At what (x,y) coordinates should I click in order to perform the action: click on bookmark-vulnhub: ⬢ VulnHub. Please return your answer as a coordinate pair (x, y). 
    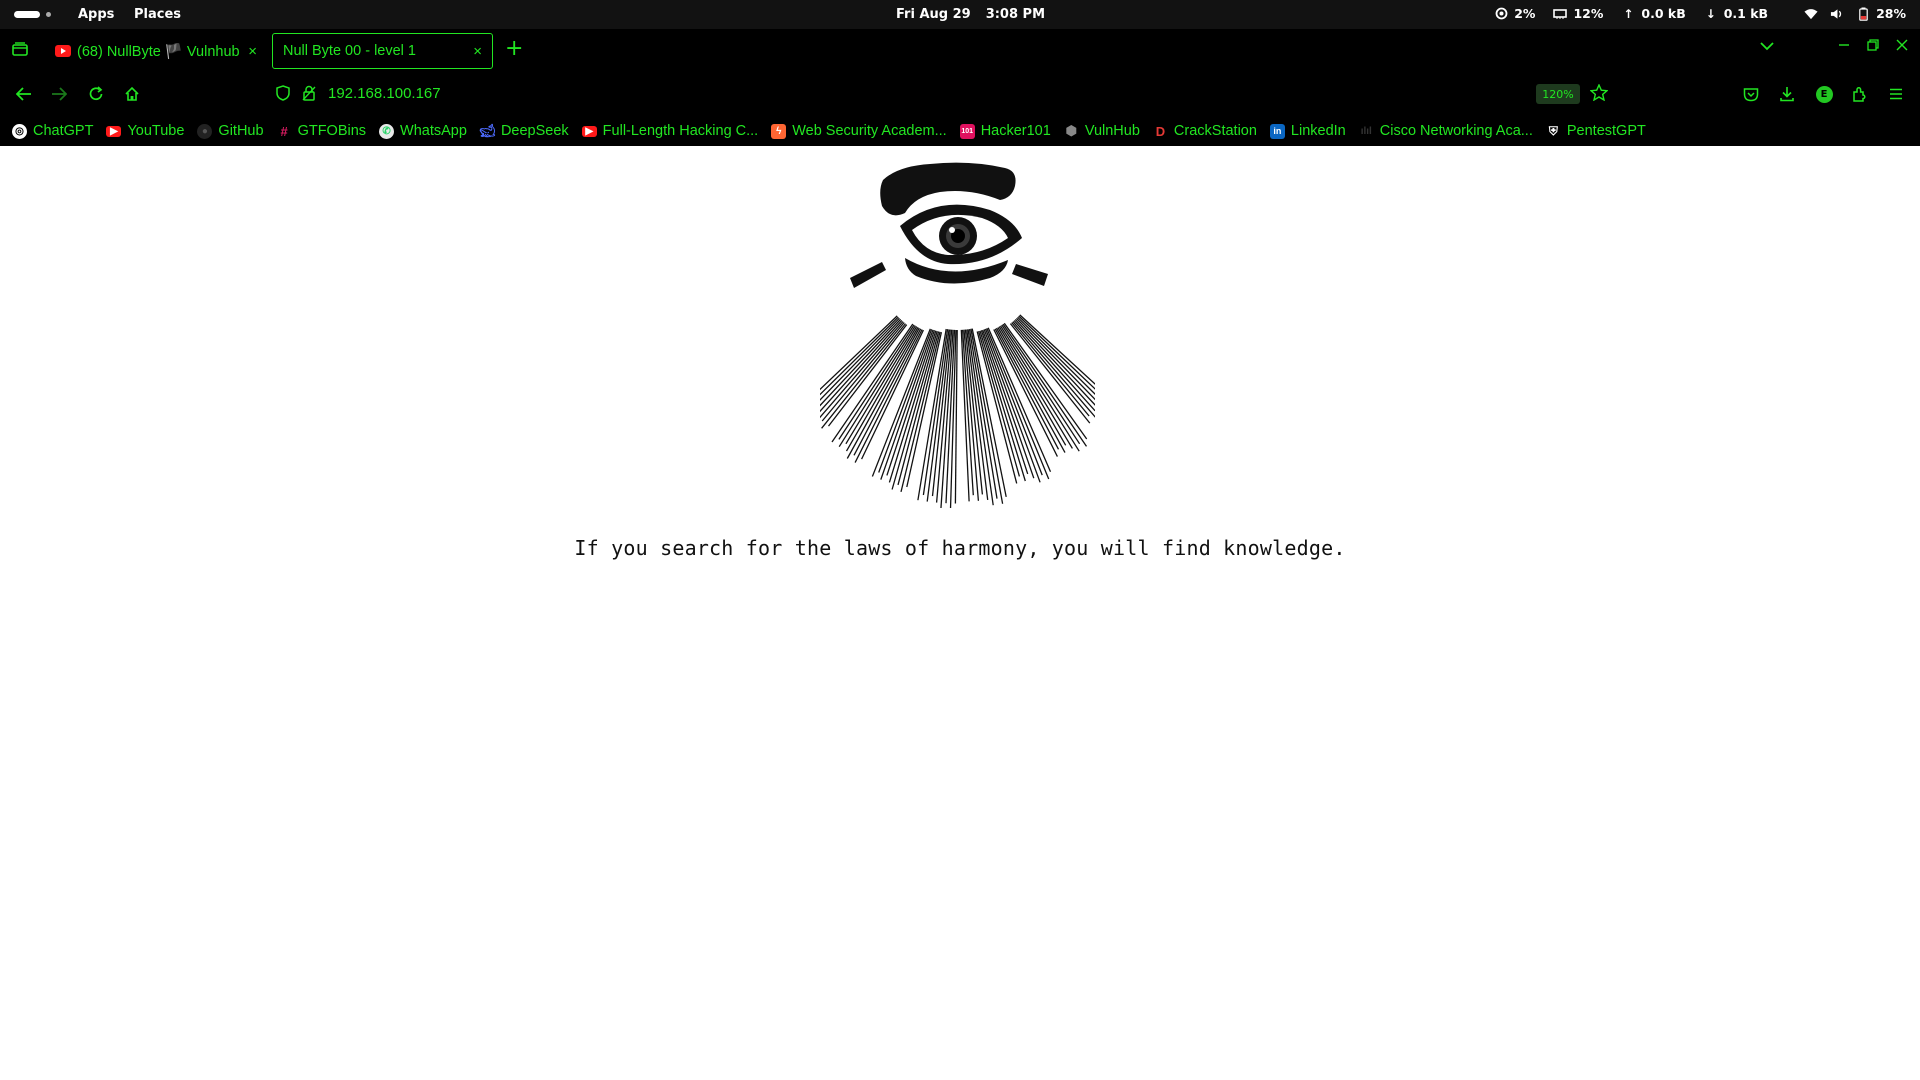
    Looking at the image, I should click on (1102, 131).